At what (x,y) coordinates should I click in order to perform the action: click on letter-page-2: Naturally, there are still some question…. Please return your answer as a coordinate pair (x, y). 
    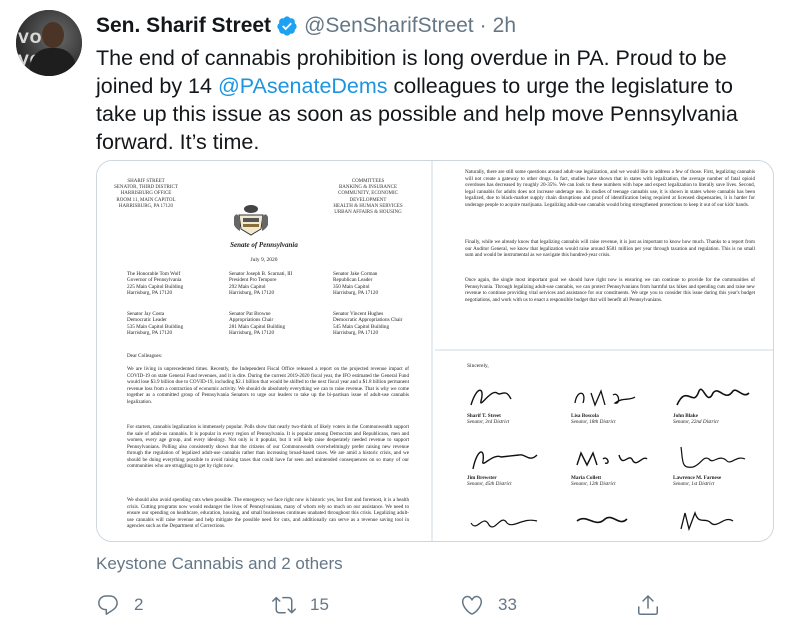
    Looking at the image, I should click on (604, 256).